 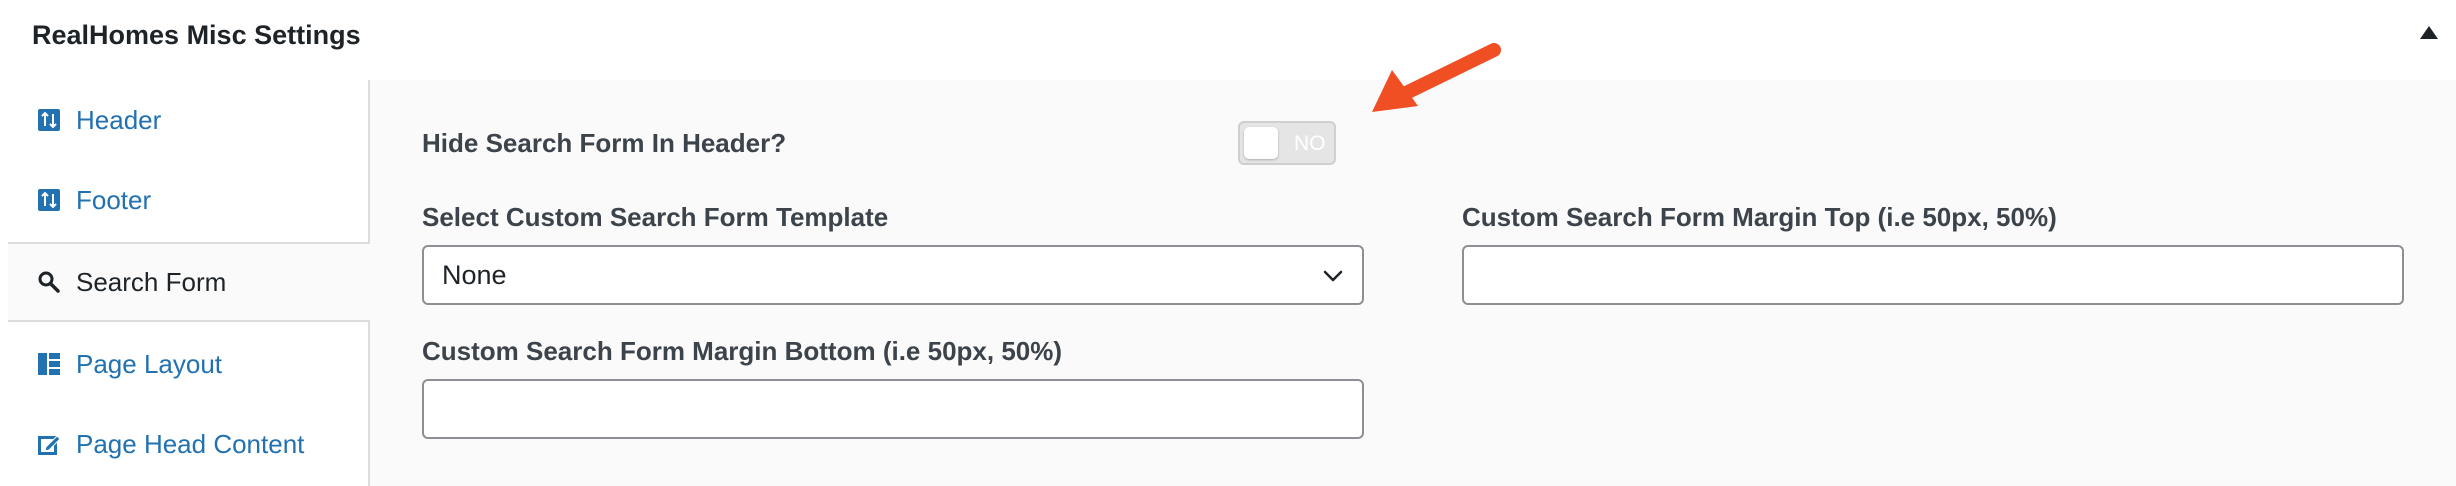 What do you see at coordinates (655, 217) in the screenshot?
I see `template-label: Select Custom Search Form Template` at bounding box center [655, 217].